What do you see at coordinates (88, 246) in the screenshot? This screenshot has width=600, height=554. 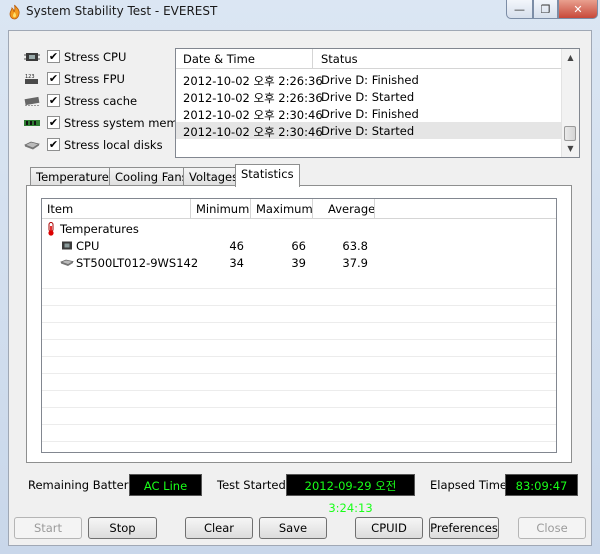 I see `row-item: CPU` at bounding box center [88, 246].